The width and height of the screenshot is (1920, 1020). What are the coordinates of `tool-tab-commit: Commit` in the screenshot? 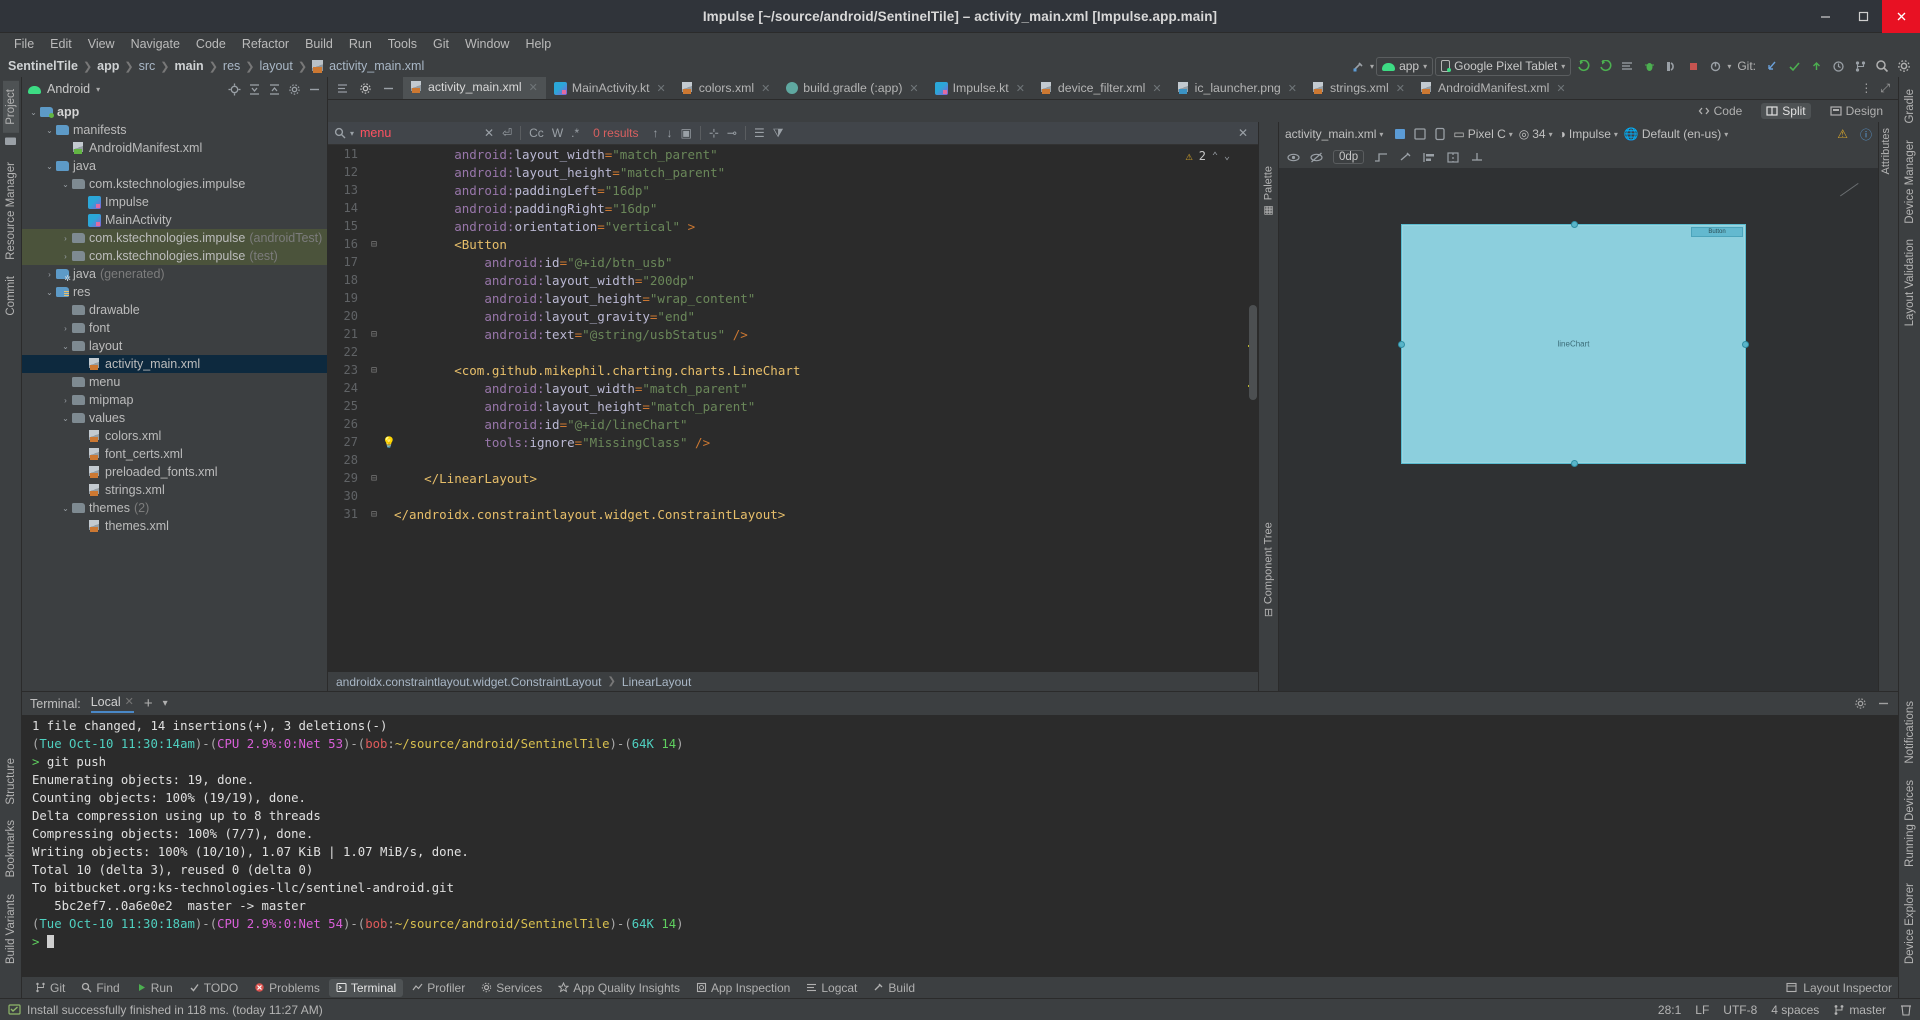 It's located at (11, 296).